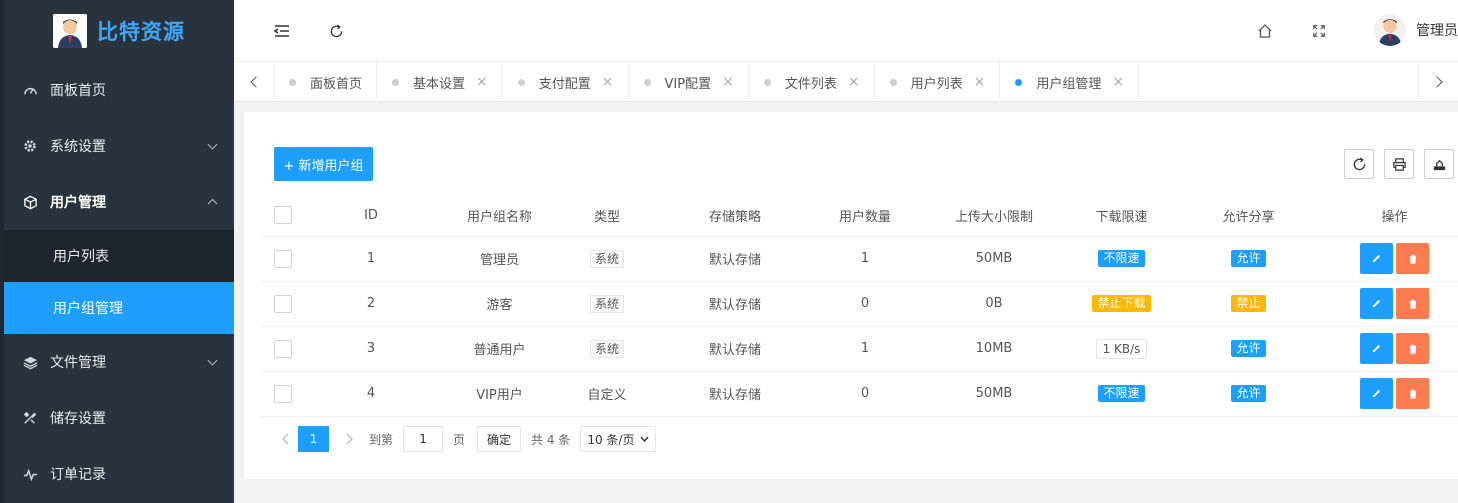 This screenshot has width=1458, height=503. I want to click on tab-payment-config: 支付配置 ×, so click(566, 82).